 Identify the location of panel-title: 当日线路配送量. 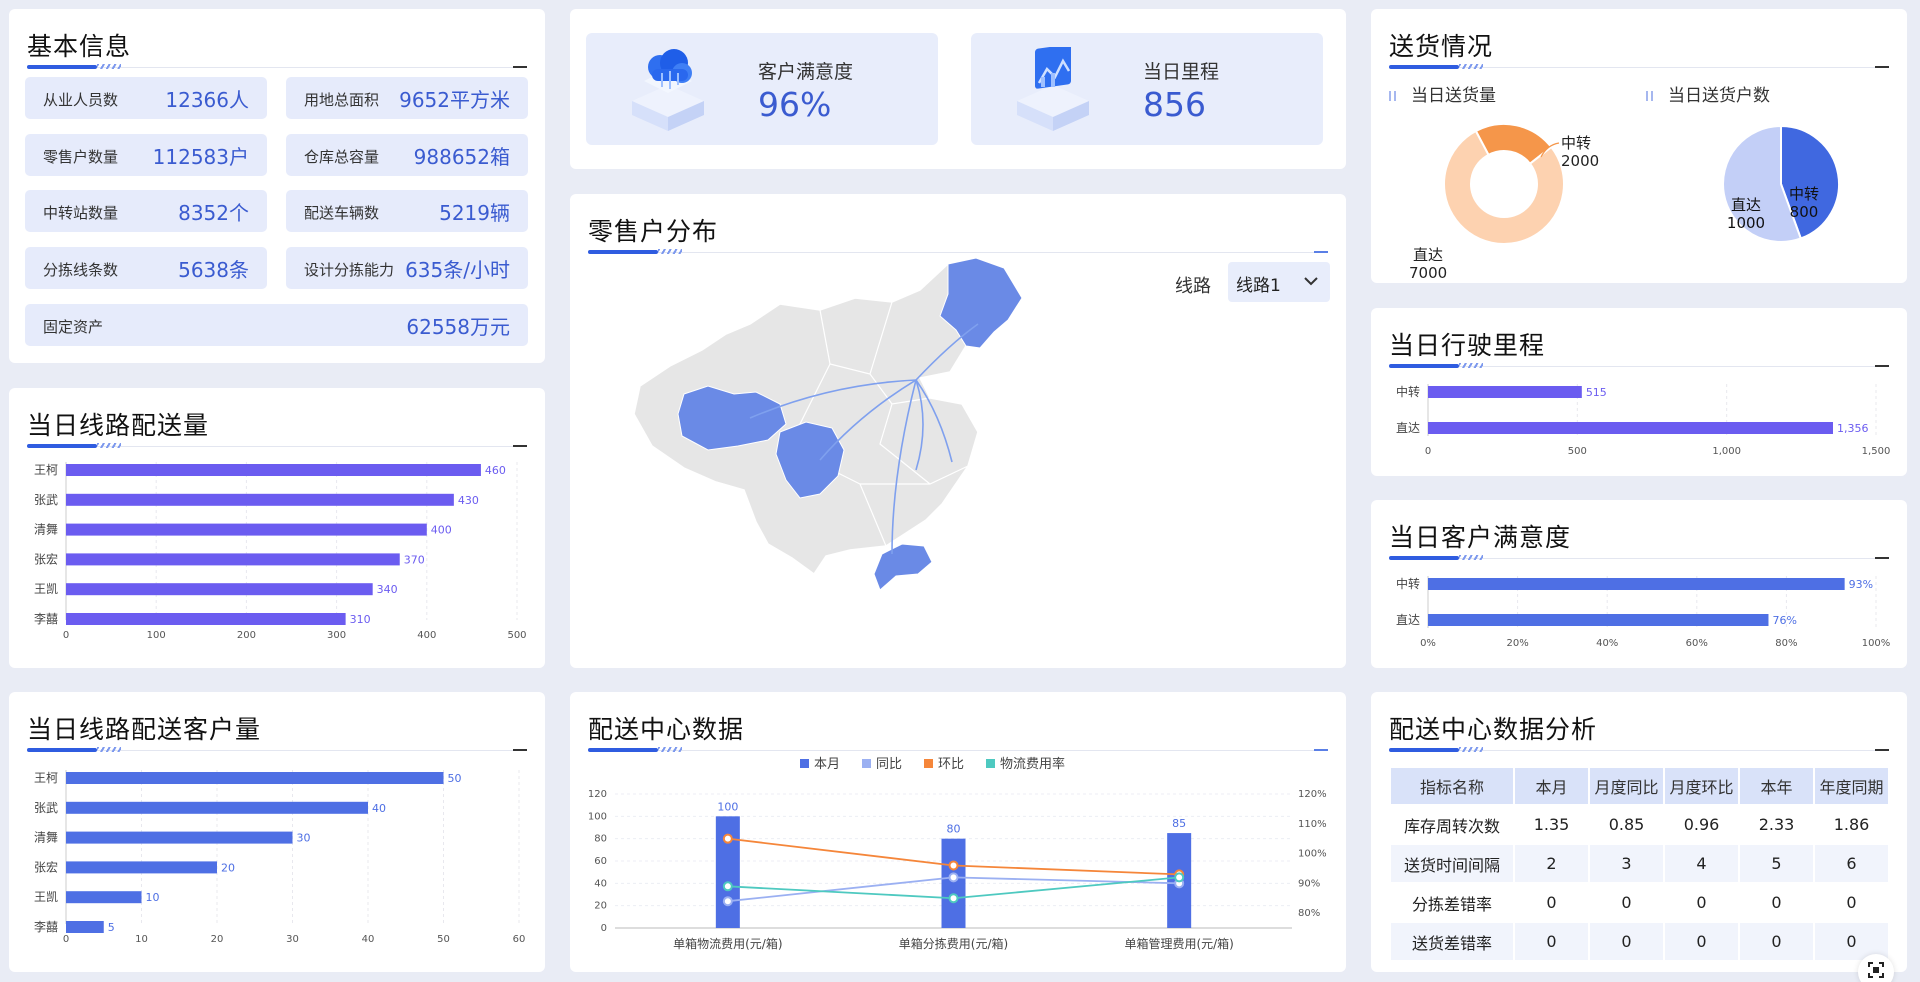
(118, 425).